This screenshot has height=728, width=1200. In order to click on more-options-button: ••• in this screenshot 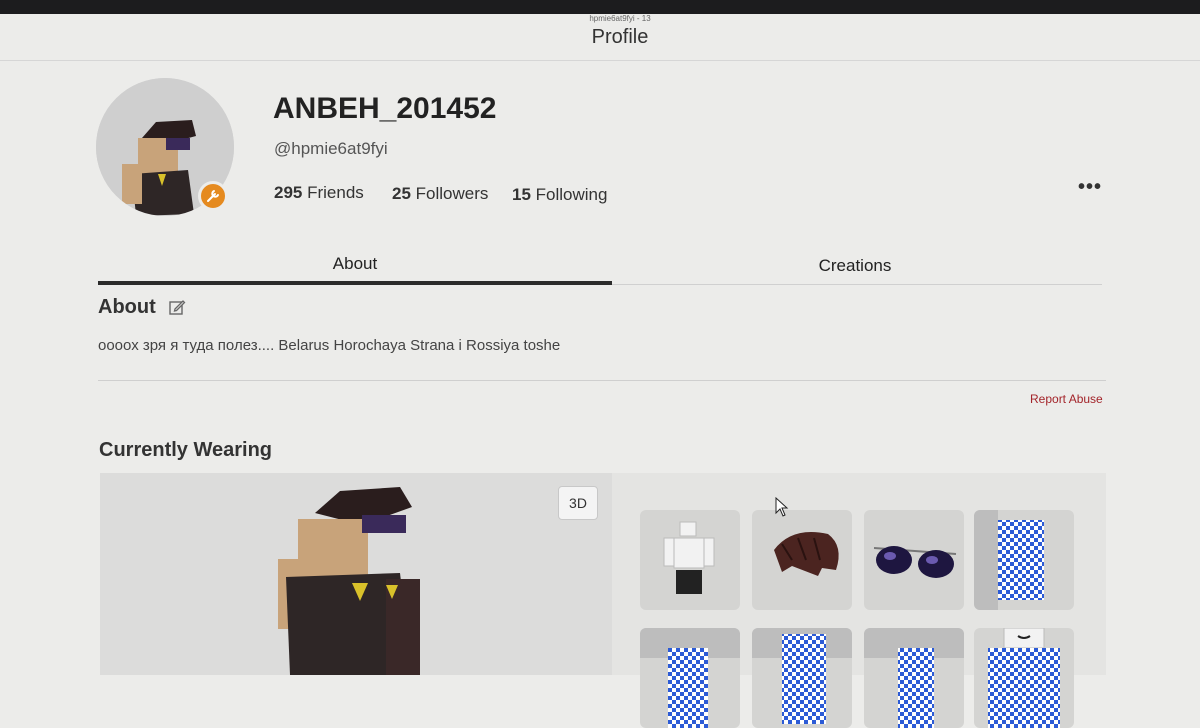, I will do `click(1090, 187)`.